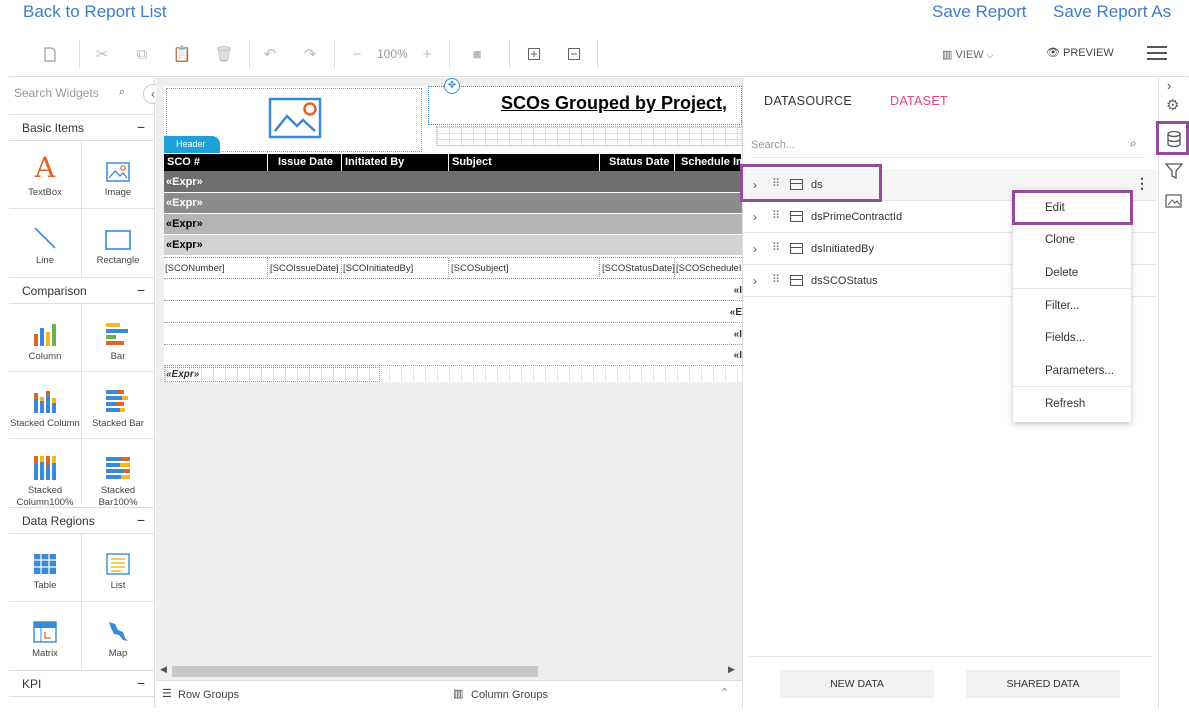 The width and height of the screenshot is (1189, 725). What do you see at coordinates (216, 162) in the screenshot?
I see `col-header: SCO #` at bounding box center [216, 162].